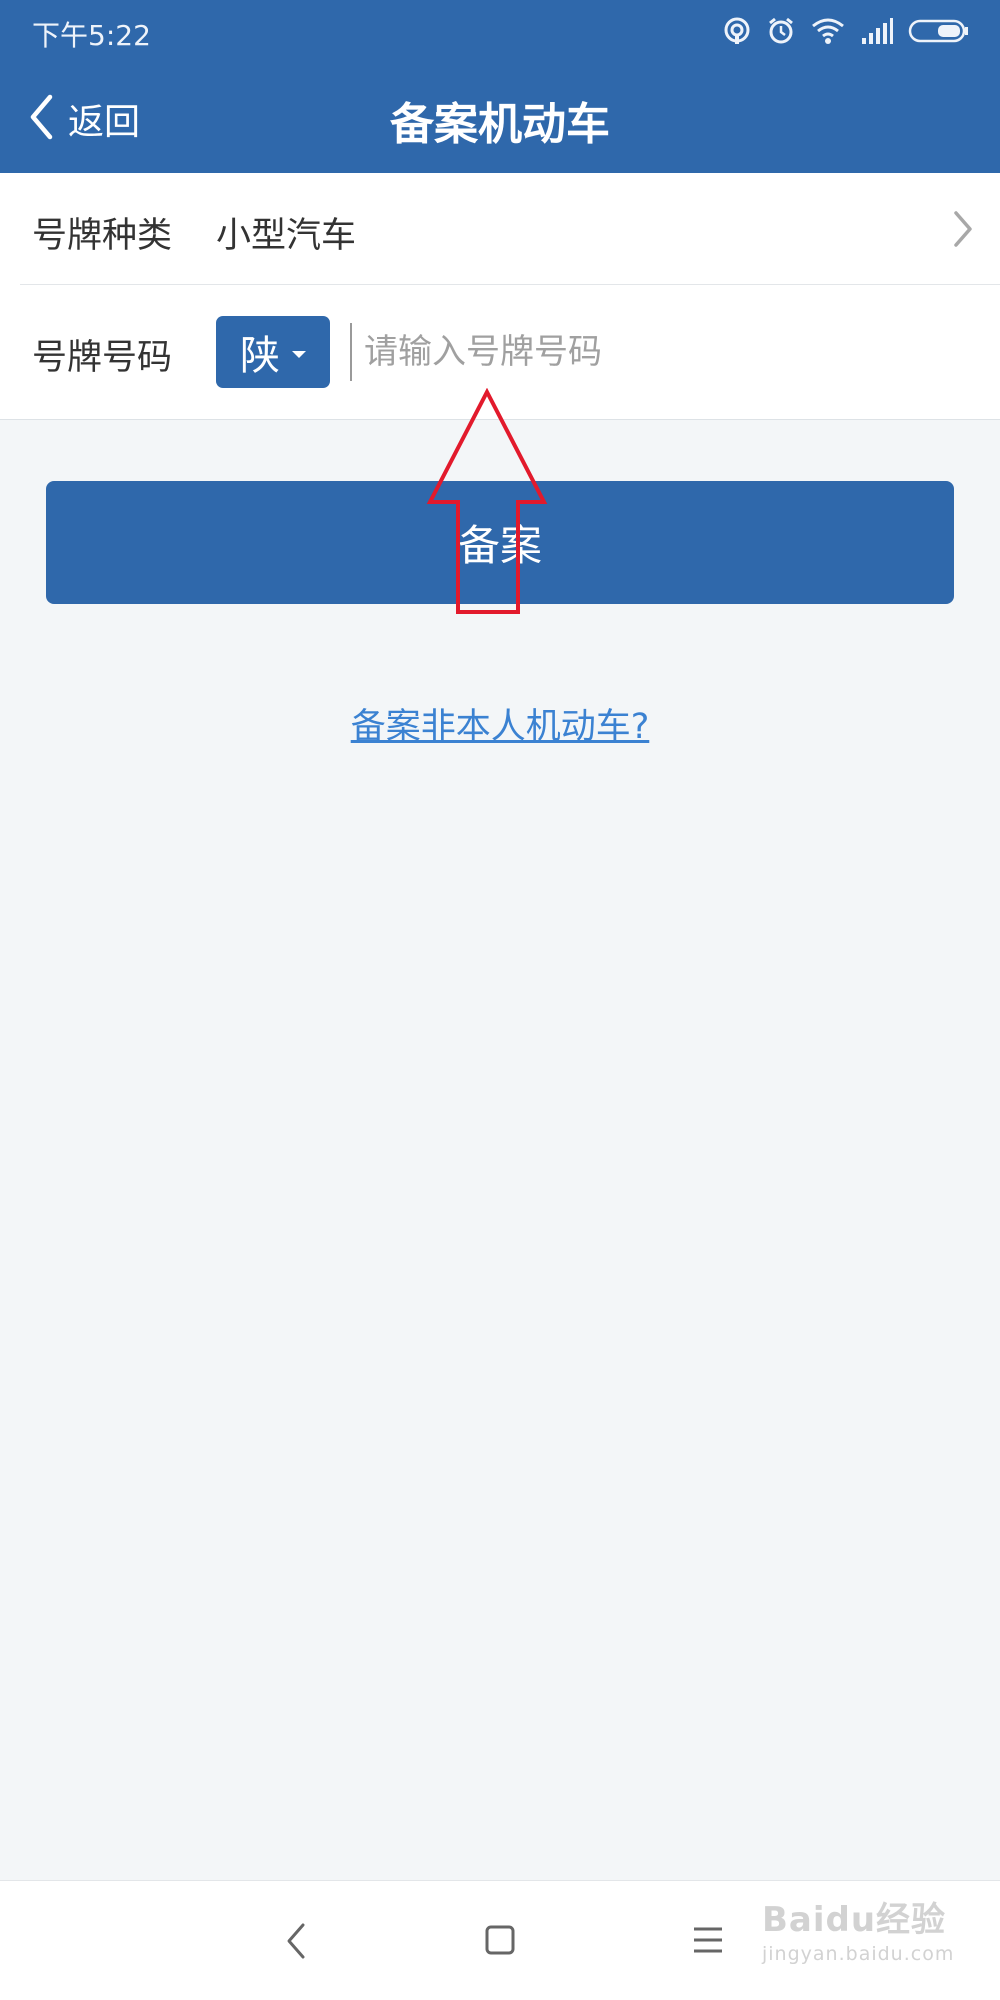 This screenshot has width=1000, height=2000. What do you see at coordinates (828, 31) in the screenshot?
I see `wifi-icon` at bounding box center [828, 31].